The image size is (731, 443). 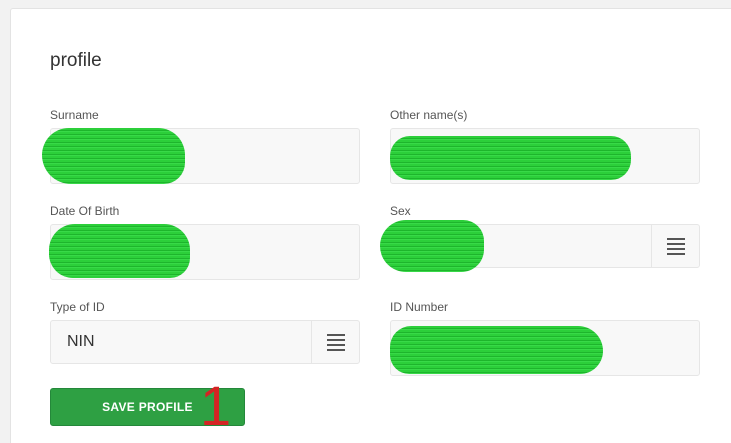 I want to click on type-of-id-label: Type of ID, so click(x=77, y=307).